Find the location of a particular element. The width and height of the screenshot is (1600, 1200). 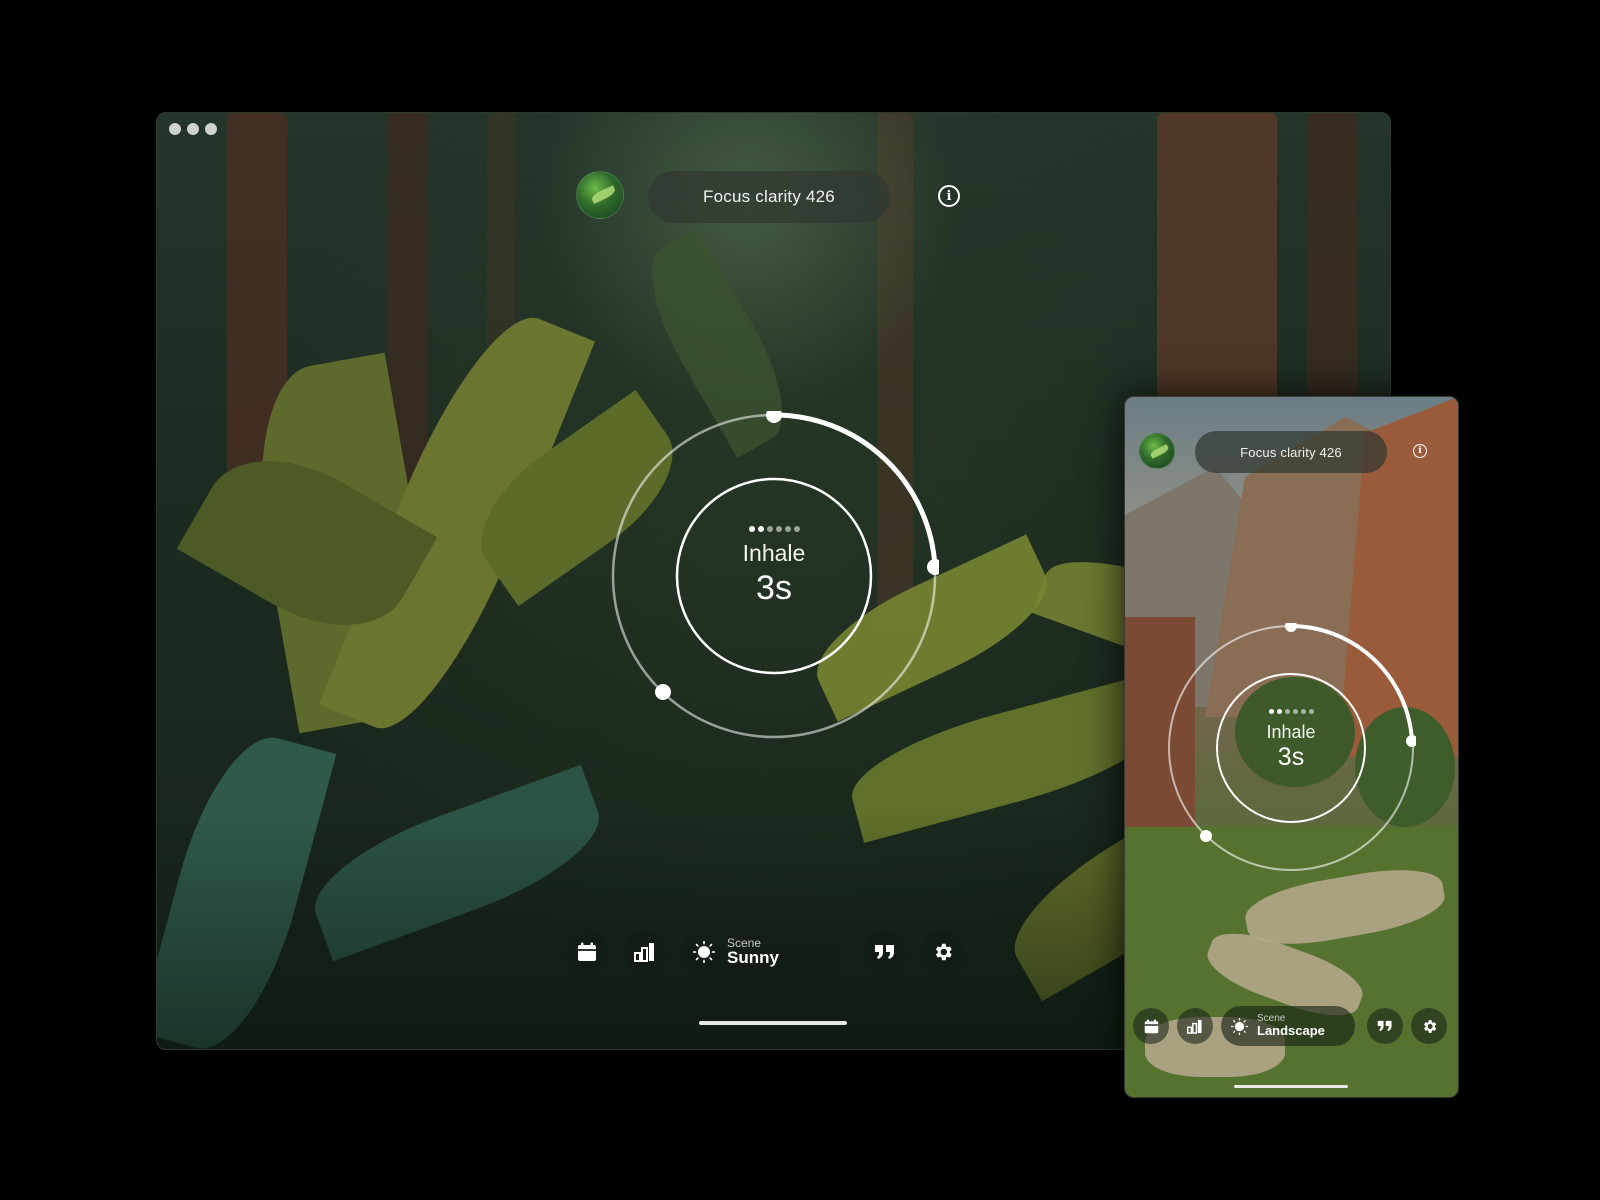

scene-selector: Scene Landscape is located at coordinates (1288, 1026).